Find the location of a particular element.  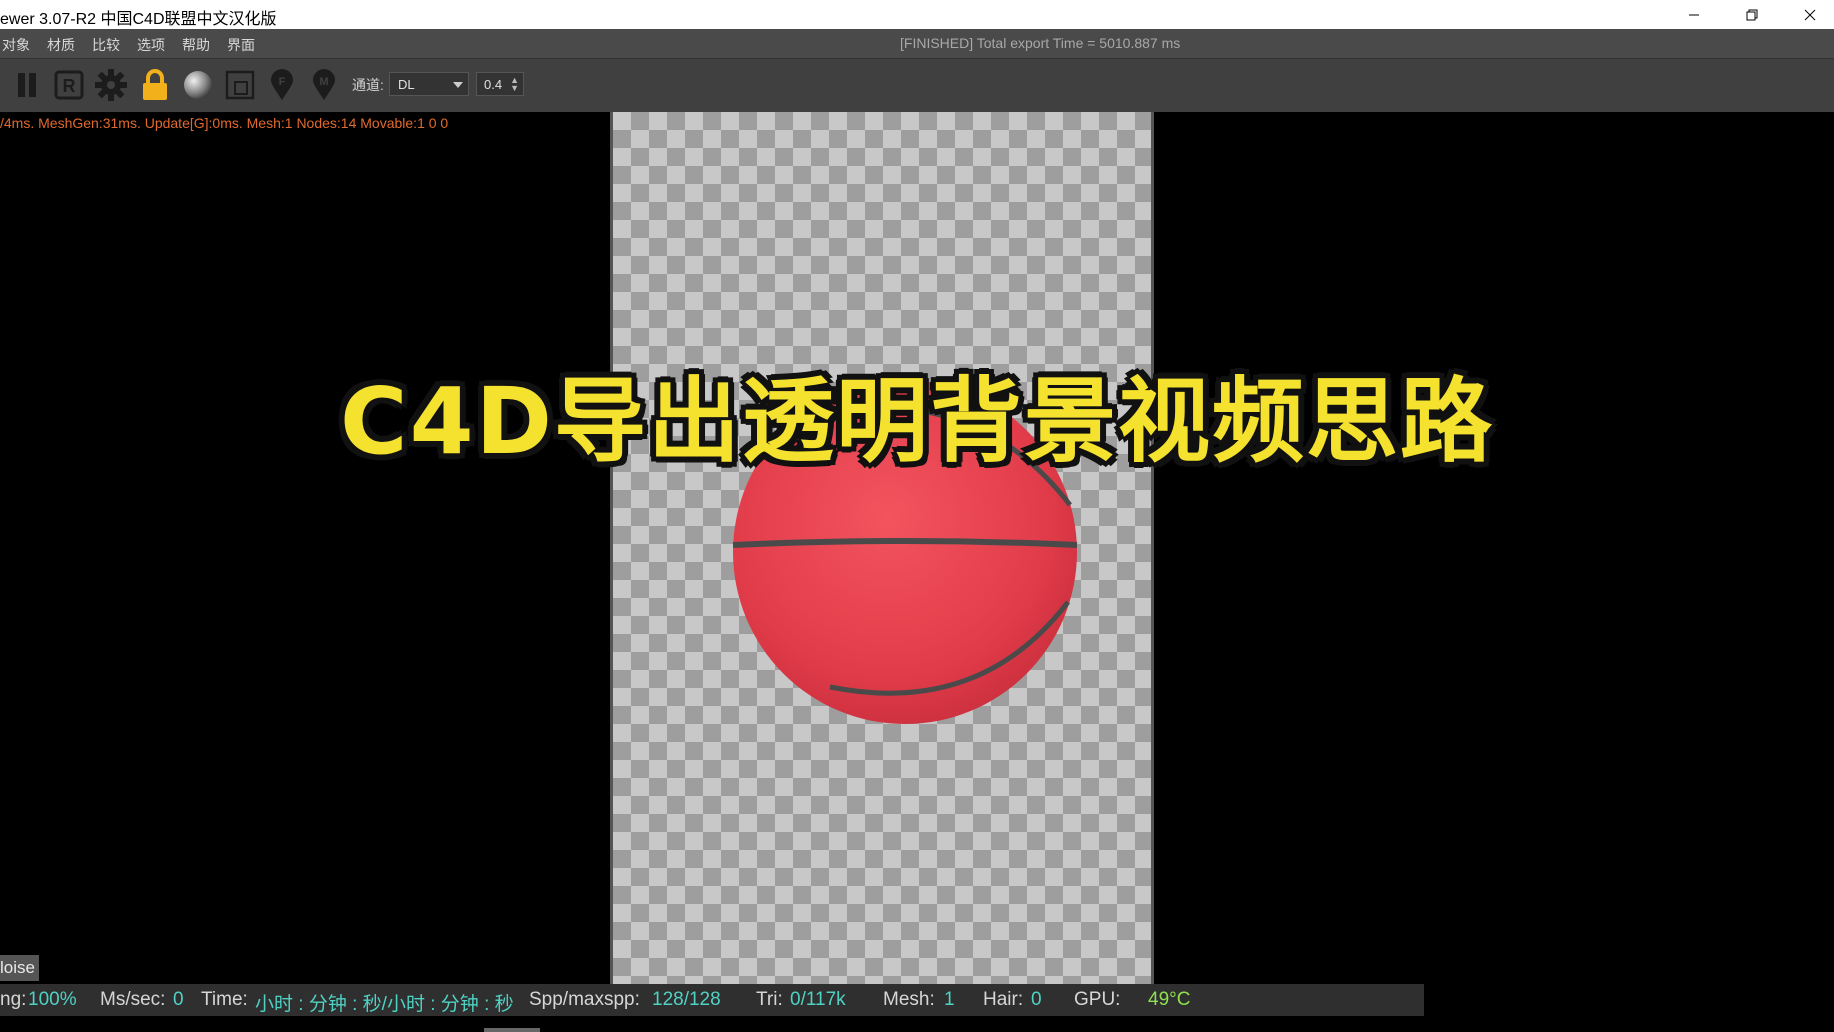

svg-text: F is located at coordinates (282, 82).